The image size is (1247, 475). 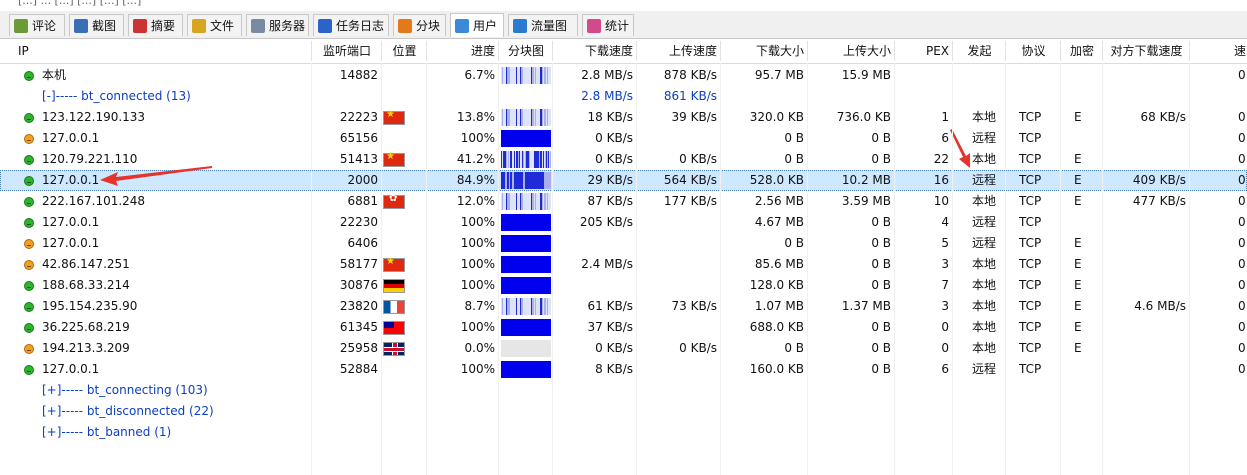 What do you see at coordinates (690, 75) in the screenshot?
I see `peer-upload-speed: 878 KB/s` at bounding box center [690, 75].